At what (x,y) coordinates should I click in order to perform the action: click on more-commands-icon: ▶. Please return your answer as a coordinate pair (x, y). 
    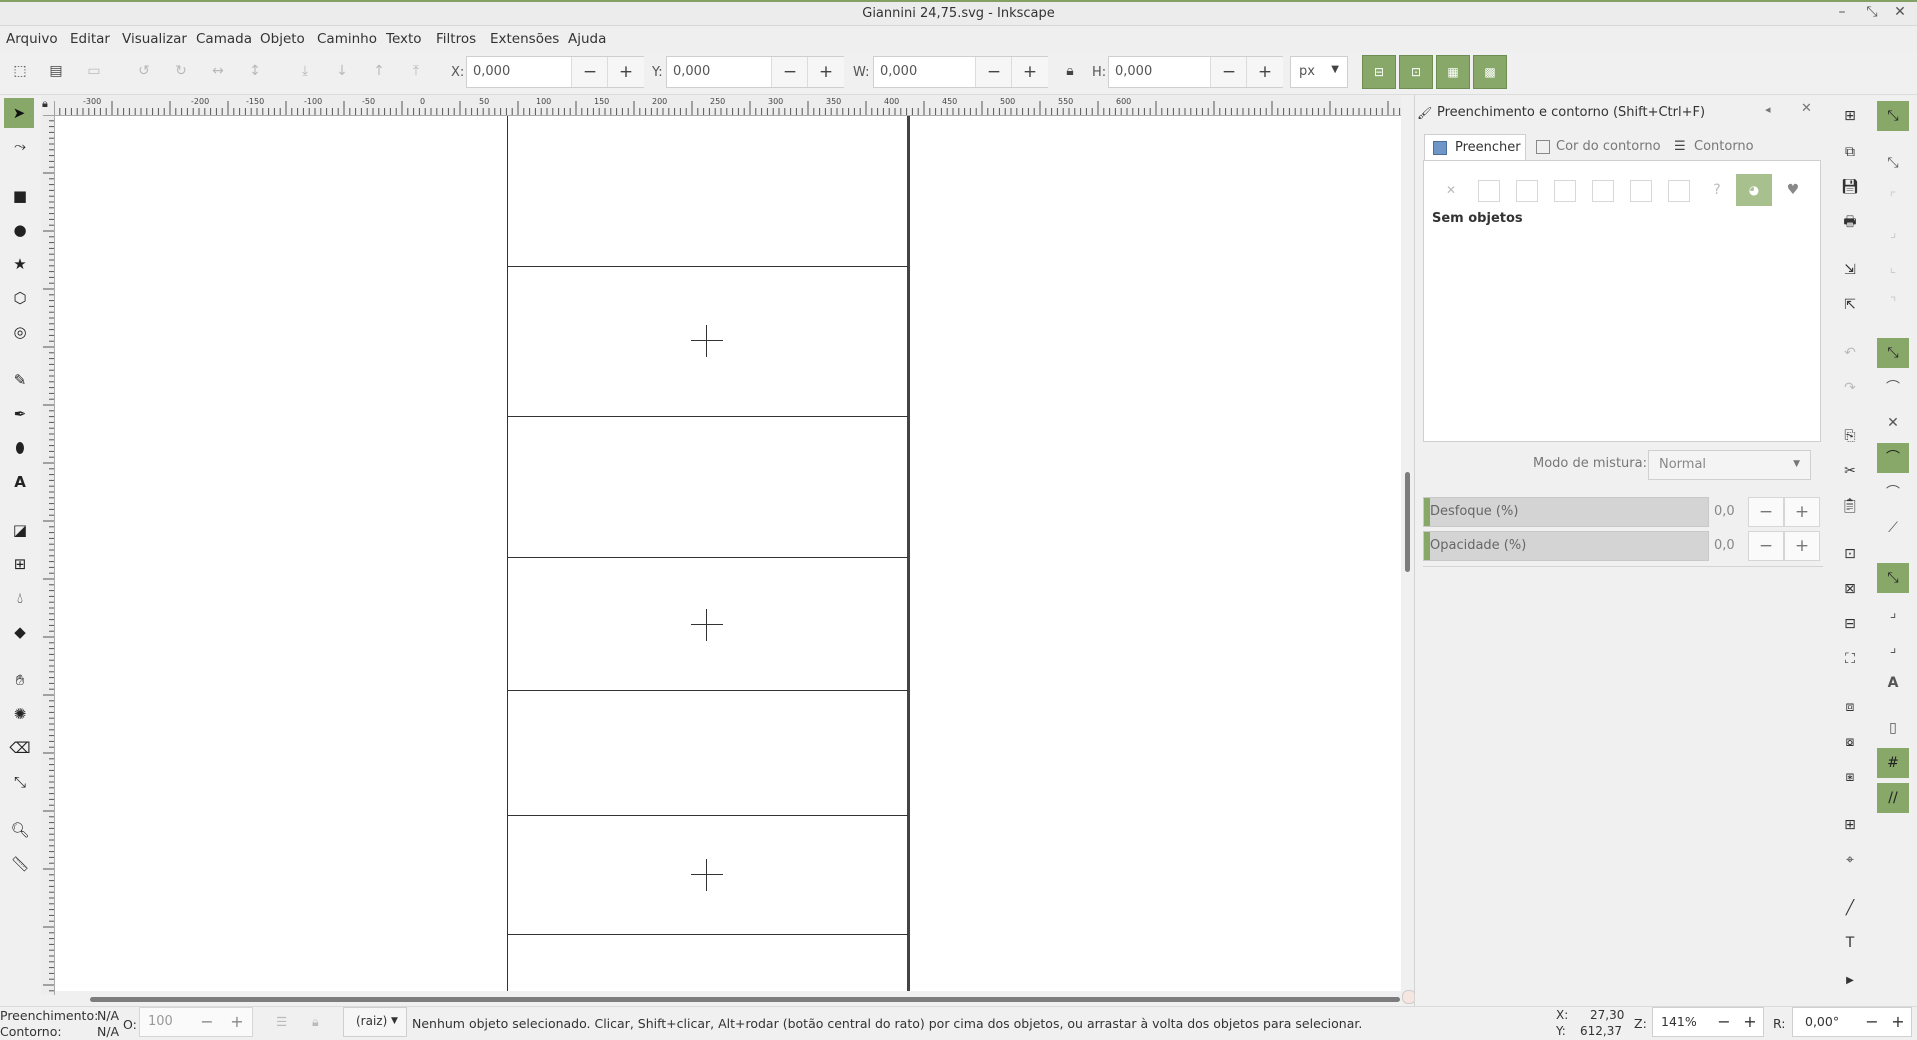
    Looking at the image, I should click on (1850, 981).